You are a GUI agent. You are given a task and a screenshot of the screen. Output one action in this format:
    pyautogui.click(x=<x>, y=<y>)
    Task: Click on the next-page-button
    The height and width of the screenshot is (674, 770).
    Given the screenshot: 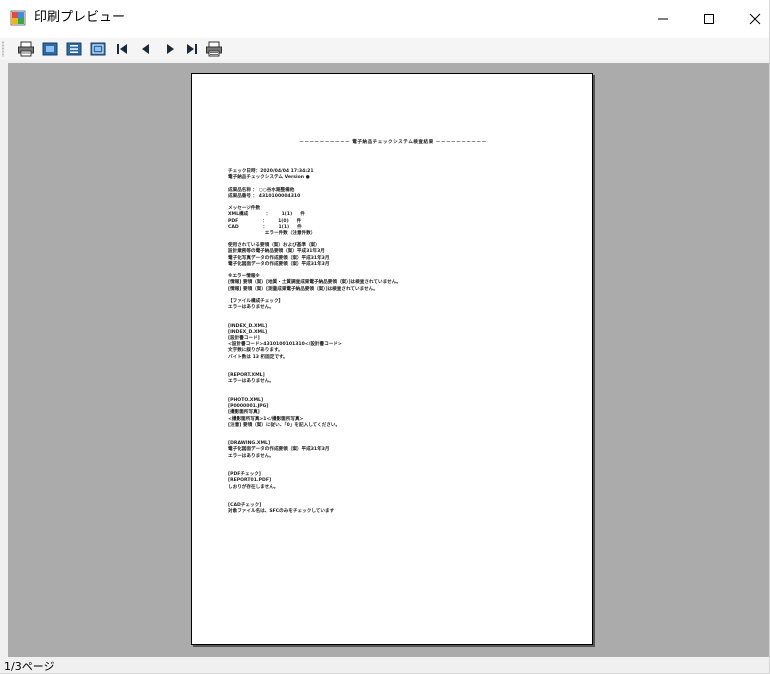 What is the action you would take?
    pyautogui.click(x=170, y=49)
    